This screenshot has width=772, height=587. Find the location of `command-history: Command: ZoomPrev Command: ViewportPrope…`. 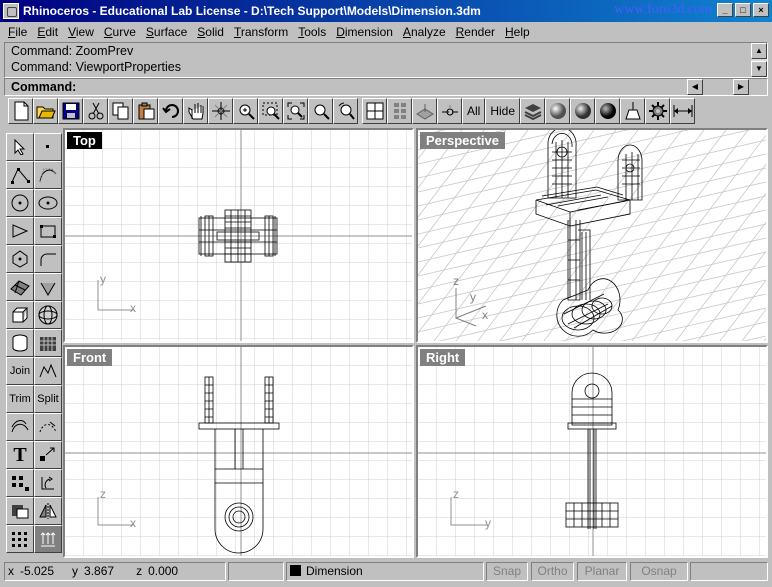

command-history: Command: ZoomPrev Command: ViewportPrope… is located at coordinates (386, 60).